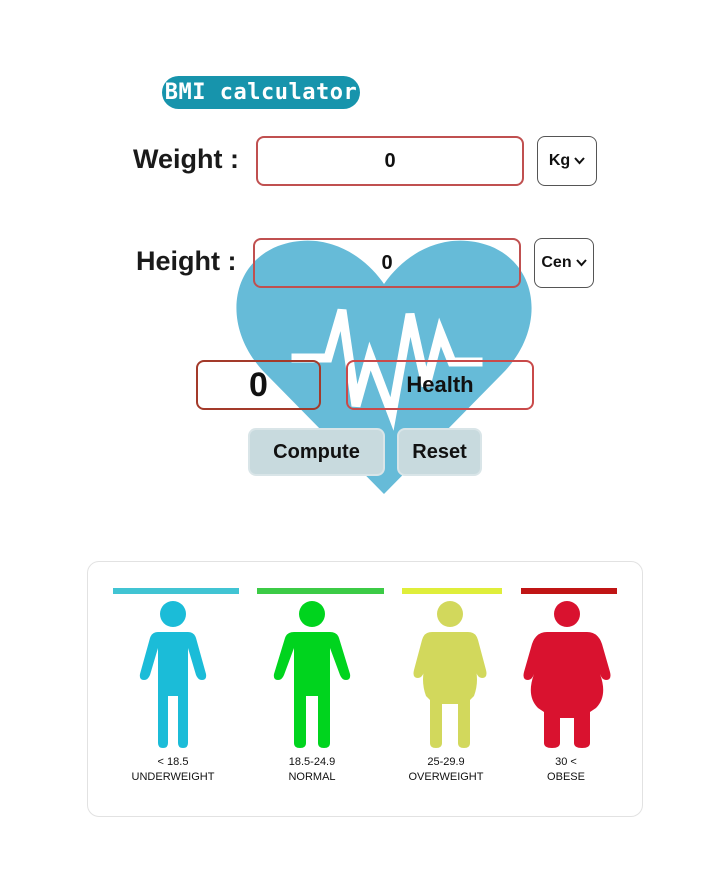 The width and height of the screenshot is (722, 892). Describe the element at coordinates (390, 161) in the screenshot. I see `weight-input` at that location.